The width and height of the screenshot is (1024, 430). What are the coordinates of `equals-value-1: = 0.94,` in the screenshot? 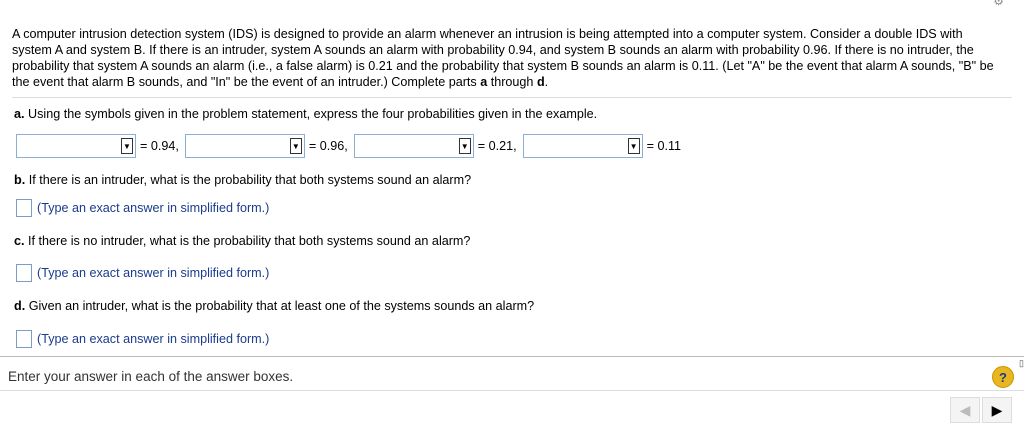 It's located at (159, 146).